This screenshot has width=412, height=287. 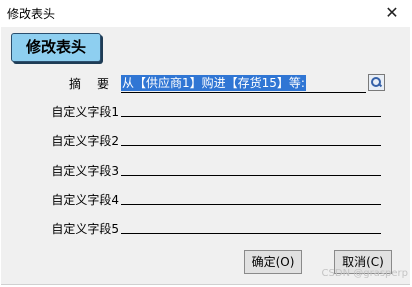 I want to click on summary-input: 从【供应商1】购进【存货15】等:, so click(x=243, y=83).